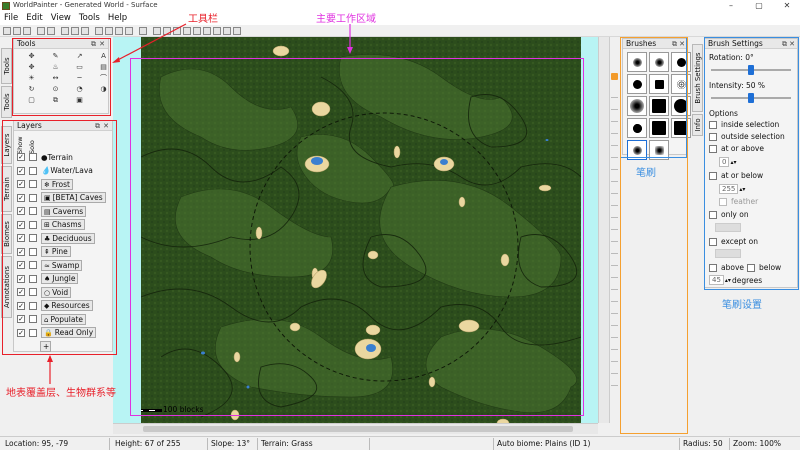  What do you see at coordinates (61, 393) in the screenshot?
I see `layers-annotation: 地表覆盖层、生物群系等` at bounding box center [61, 393].